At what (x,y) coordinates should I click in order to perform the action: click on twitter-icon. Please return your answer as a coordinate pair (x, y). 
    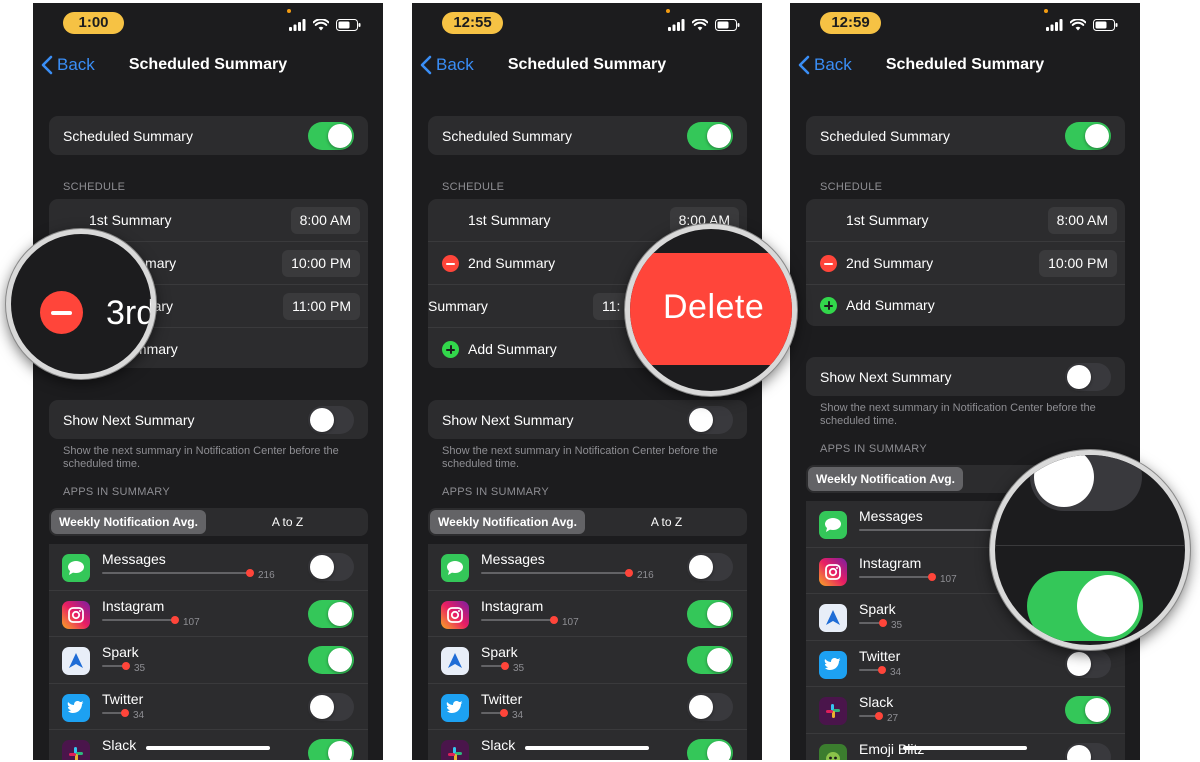
    Looking at the image, I should click on (76, 707).